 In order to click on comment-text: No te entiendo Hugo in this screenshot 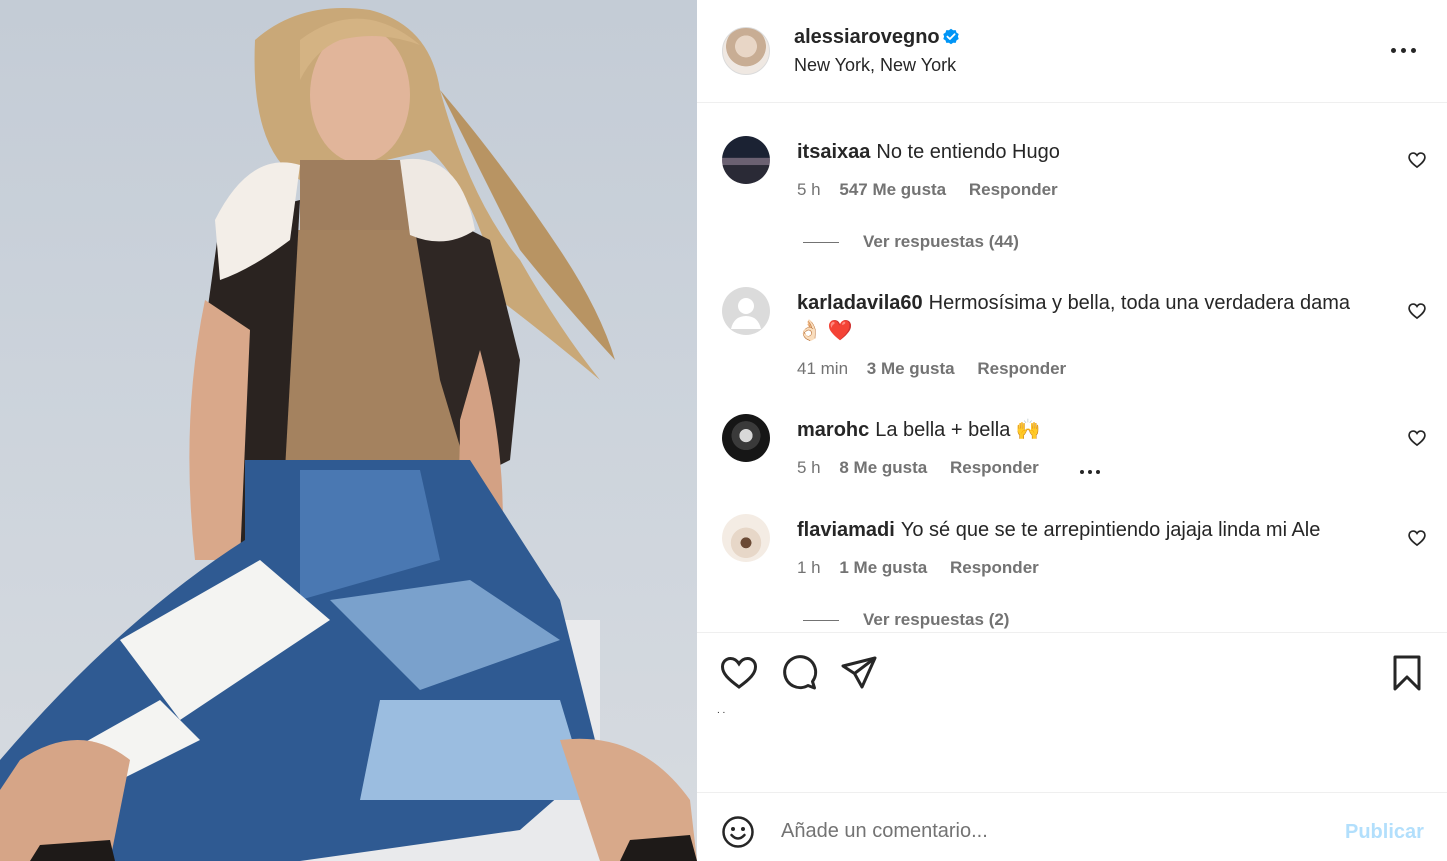, I will do `click(968, 152)`.